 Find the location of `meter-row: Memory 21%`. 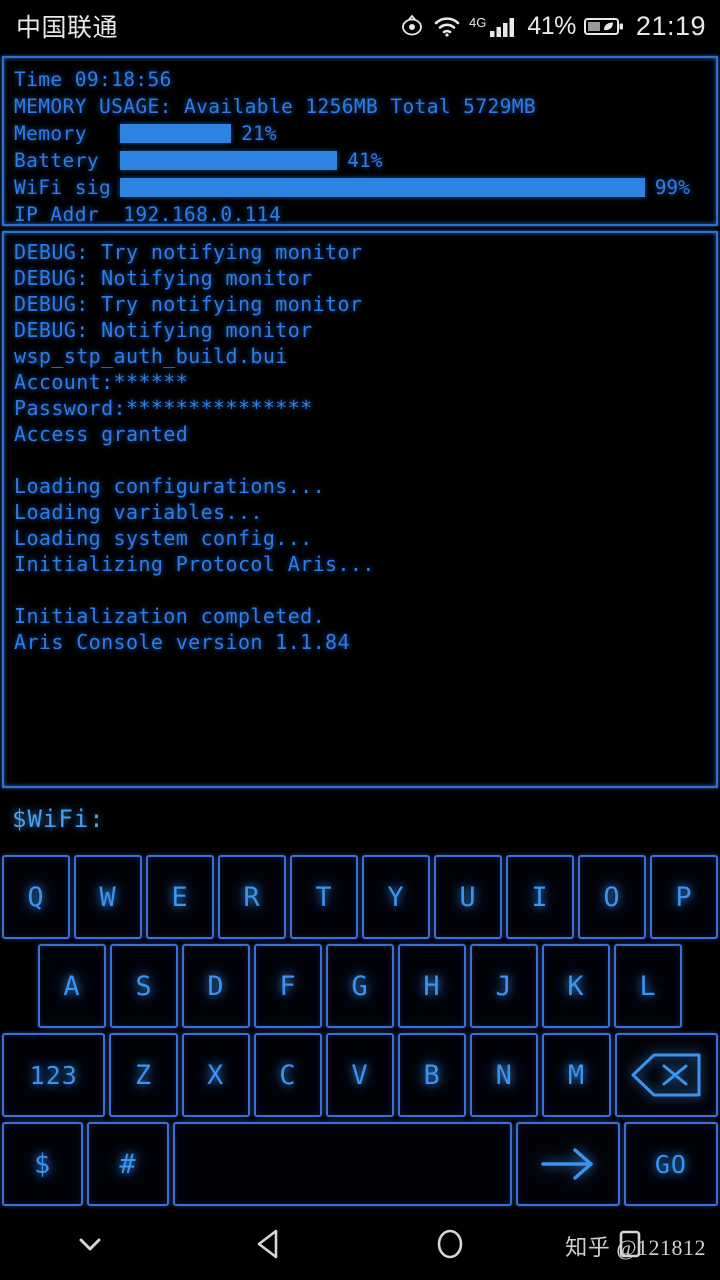

meter-row: Memory 21% is located at coordinates (360, 133).